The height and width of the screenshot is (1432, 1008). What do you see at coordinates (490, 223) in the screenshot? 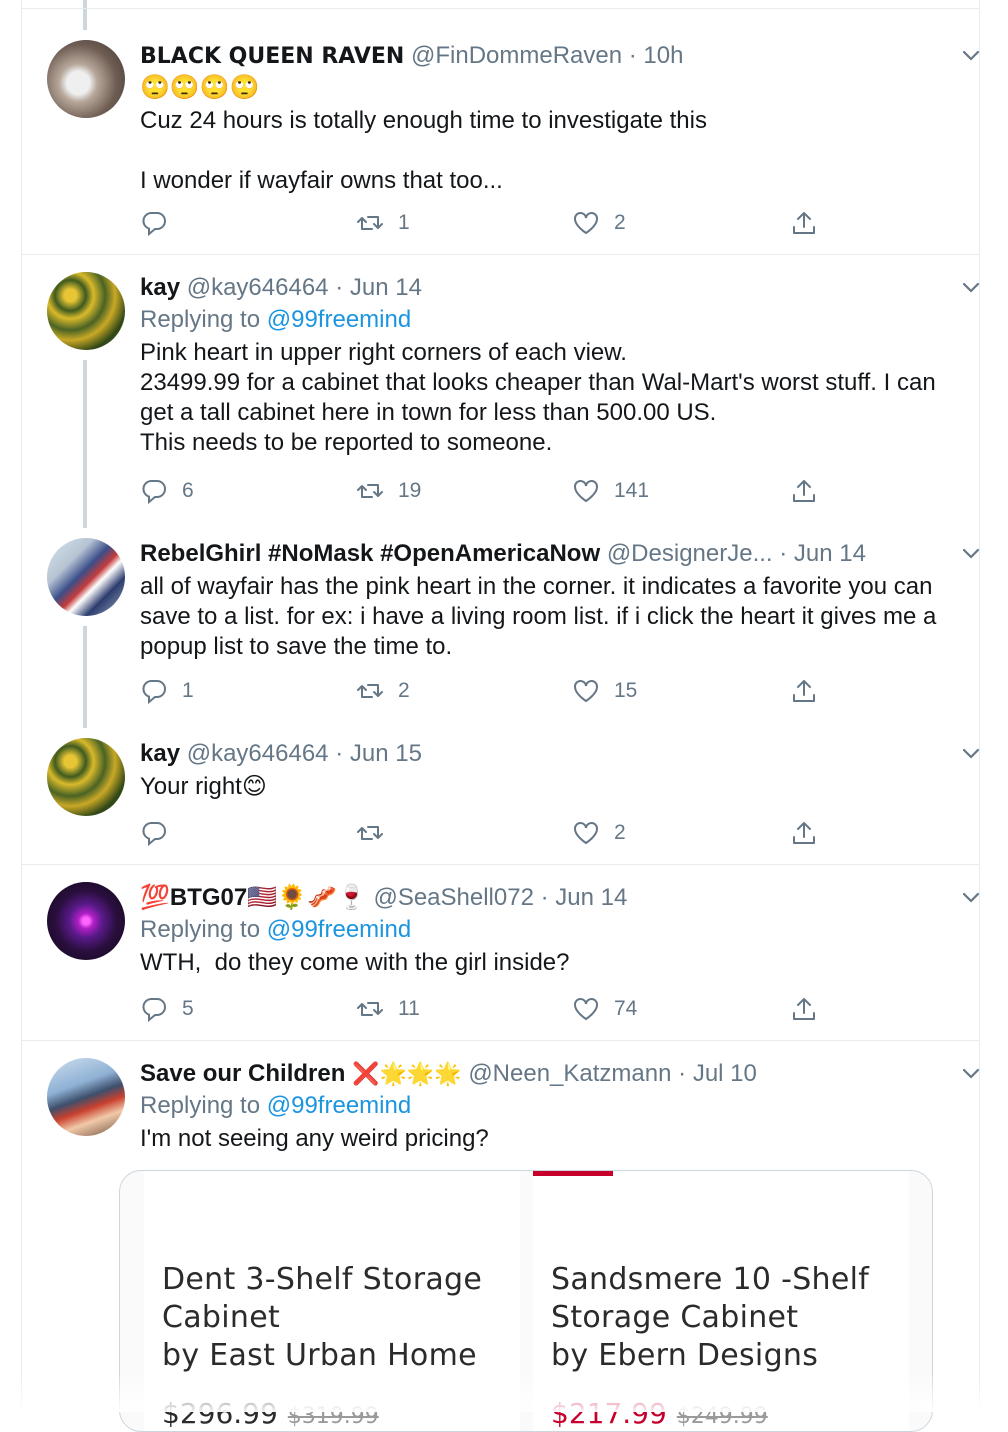
I see `tweet-actions: 1 2` at bounding box center [490, 223].